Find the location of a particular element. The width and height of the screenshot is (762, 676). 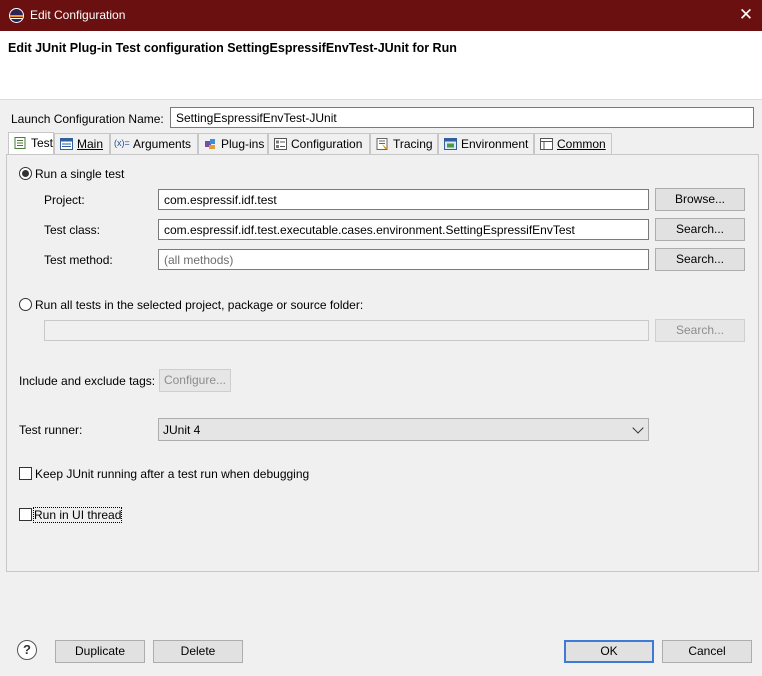

tab-test: Test is located at coordinates (31, 143).